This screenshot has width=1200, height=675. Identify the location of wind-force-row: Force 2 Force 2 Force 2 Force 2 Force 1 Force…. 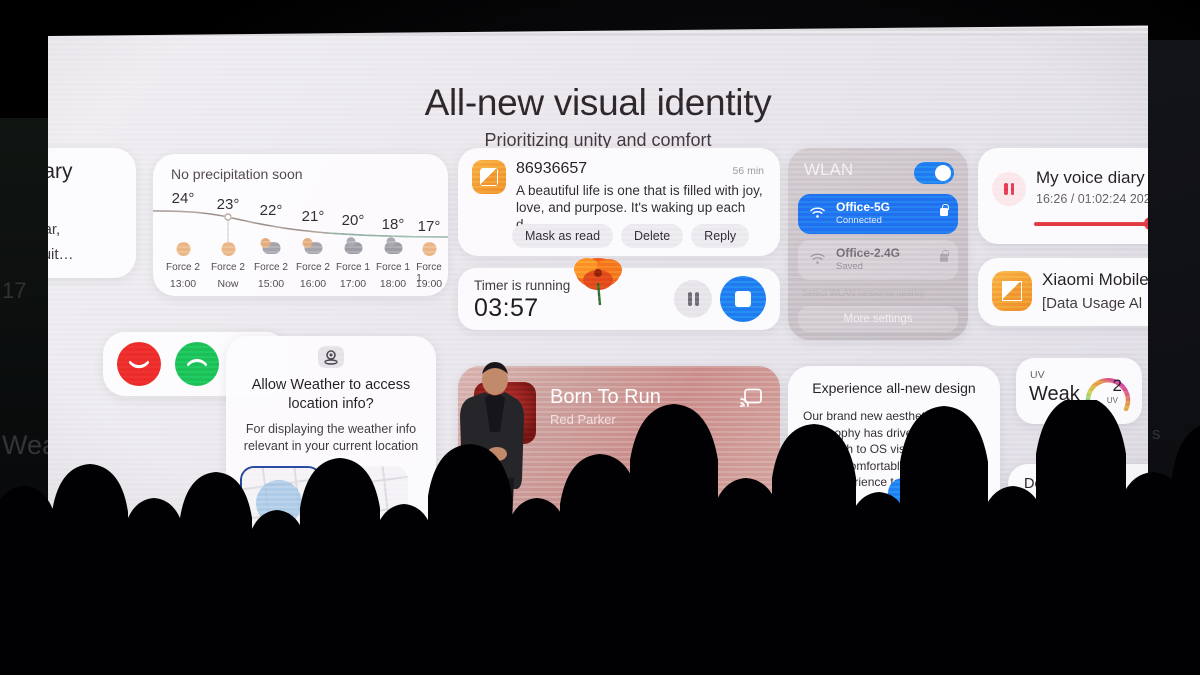
(300, 273).